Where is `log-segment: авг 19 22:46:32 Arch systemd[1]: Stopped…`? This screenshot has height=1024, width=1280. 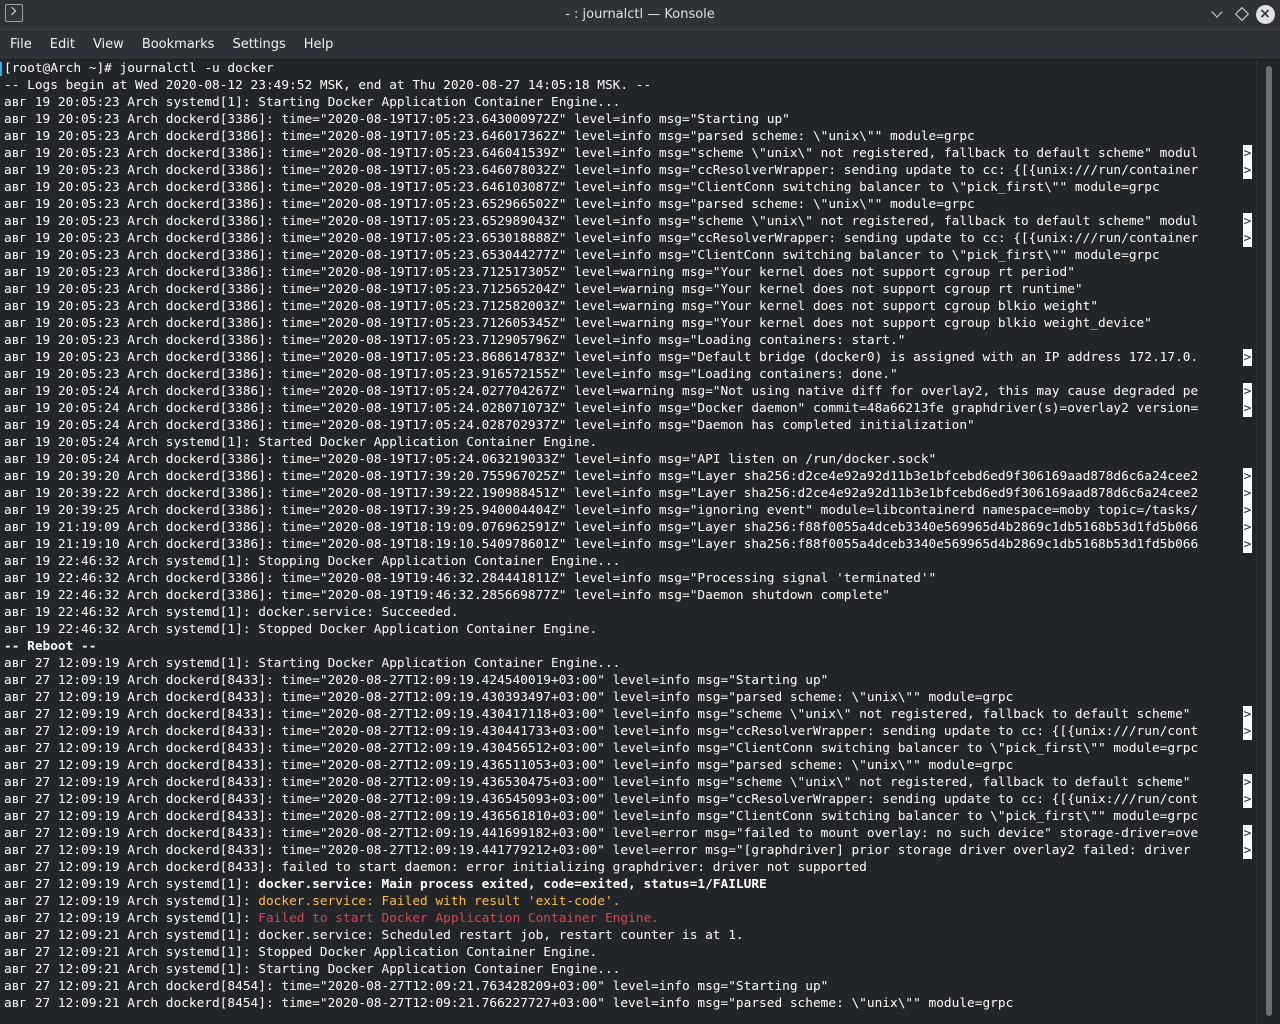
log-segment: авг 19 22:46:32 Arch systemd[1]: Stopped… is located at coordinates (301, 629).